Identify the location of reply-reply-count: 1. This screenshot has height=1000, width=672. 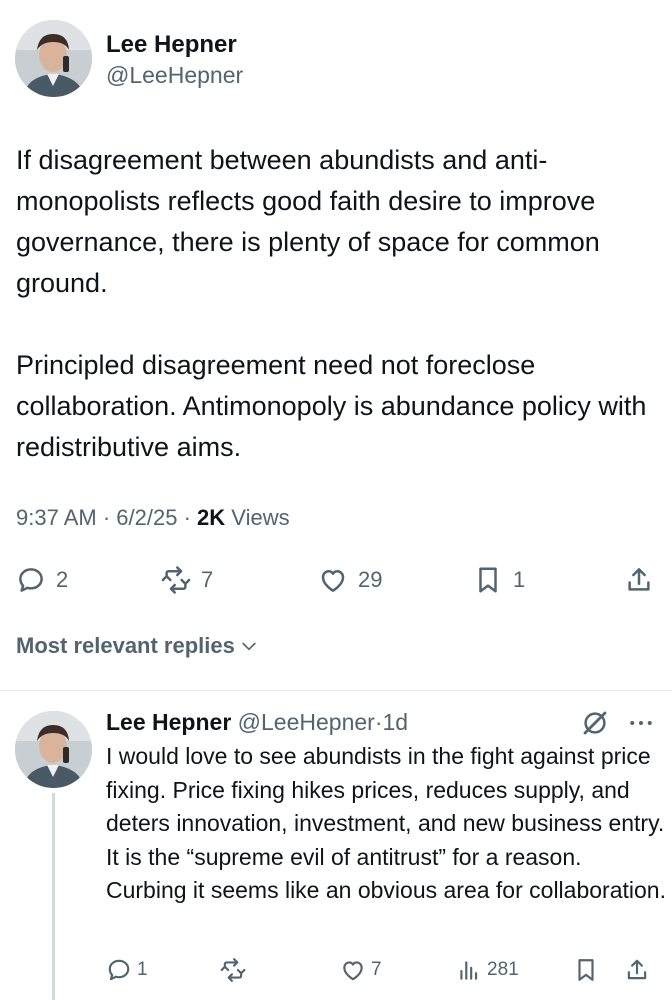
(142, 969).